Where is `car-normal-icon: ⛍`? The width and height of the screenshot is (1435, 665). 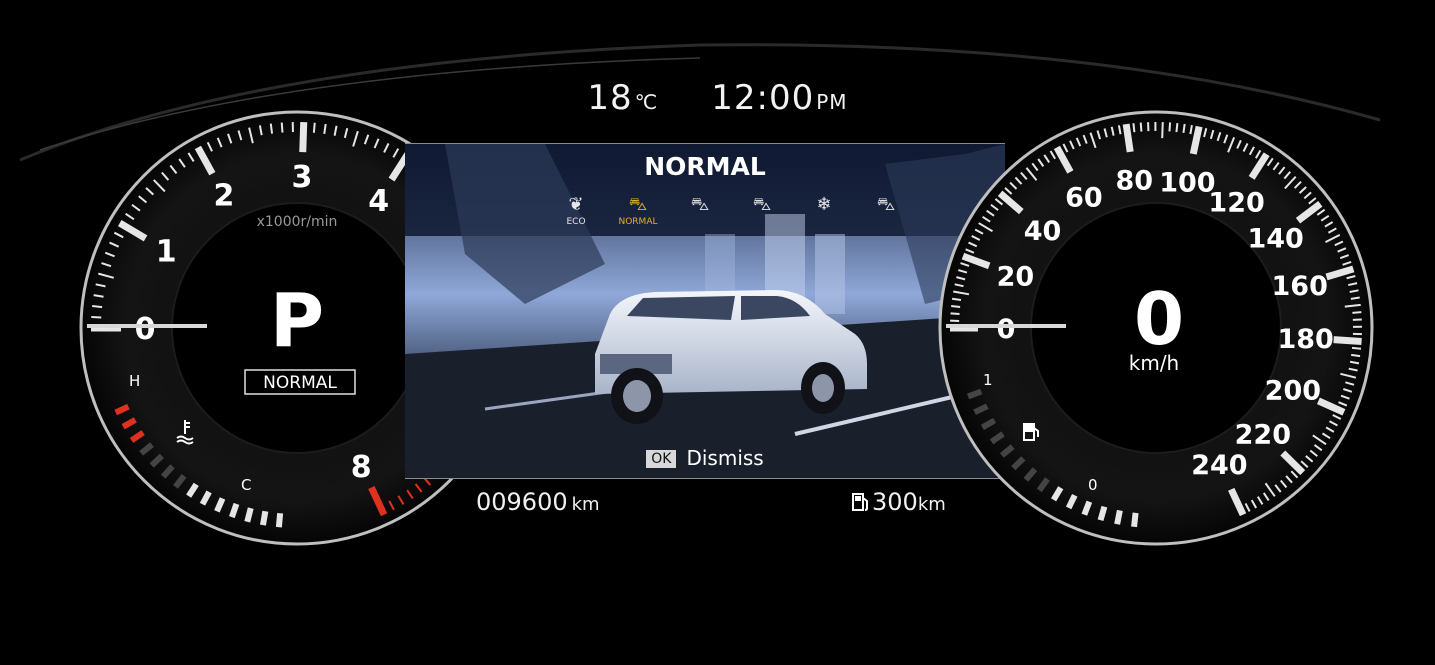
car-normal-icon: ⛍ is located at coordinates (638, 204).